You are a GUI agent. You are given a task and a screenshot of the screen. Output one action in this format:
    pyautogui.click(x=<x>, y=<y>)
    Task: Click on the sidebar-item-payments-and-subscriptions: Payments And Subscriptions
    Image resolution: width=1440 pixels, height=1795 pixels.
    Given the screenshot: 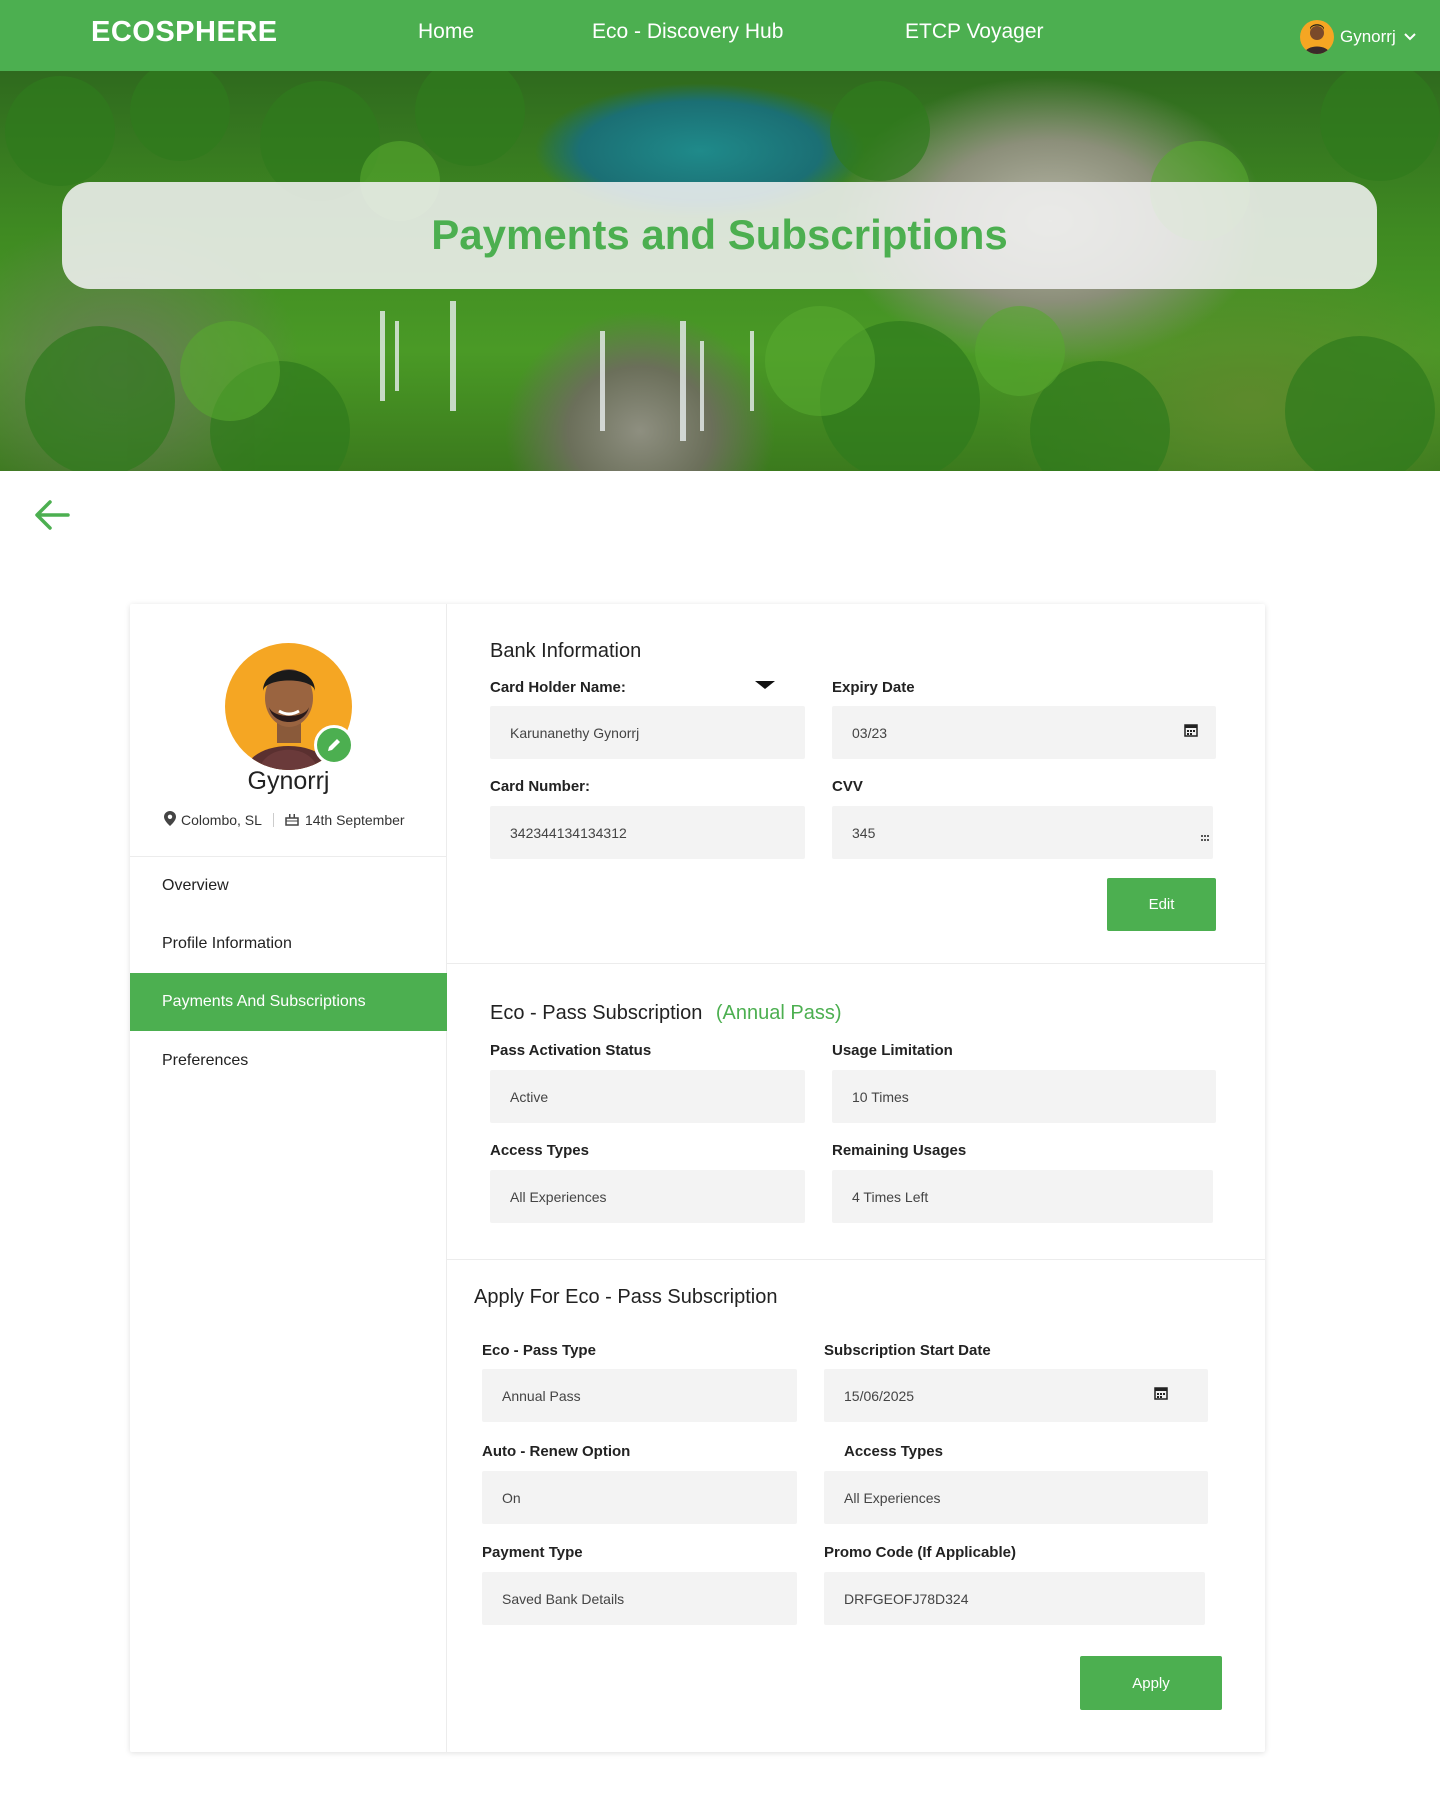 What is the action you would take?
    pyautogui.click(x=288, y=1002)
    